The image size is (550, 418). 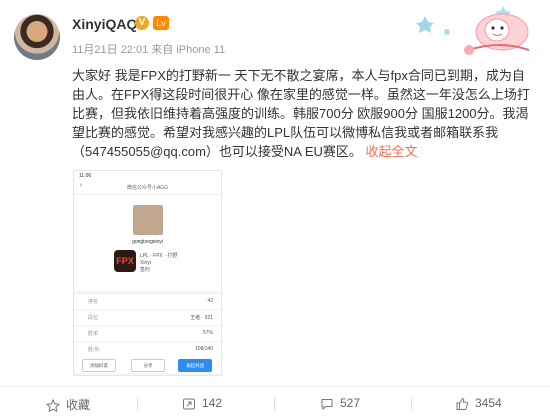 I want to click on info-line-1: LPL · FPX · 打野, so click(x=159, y=256).